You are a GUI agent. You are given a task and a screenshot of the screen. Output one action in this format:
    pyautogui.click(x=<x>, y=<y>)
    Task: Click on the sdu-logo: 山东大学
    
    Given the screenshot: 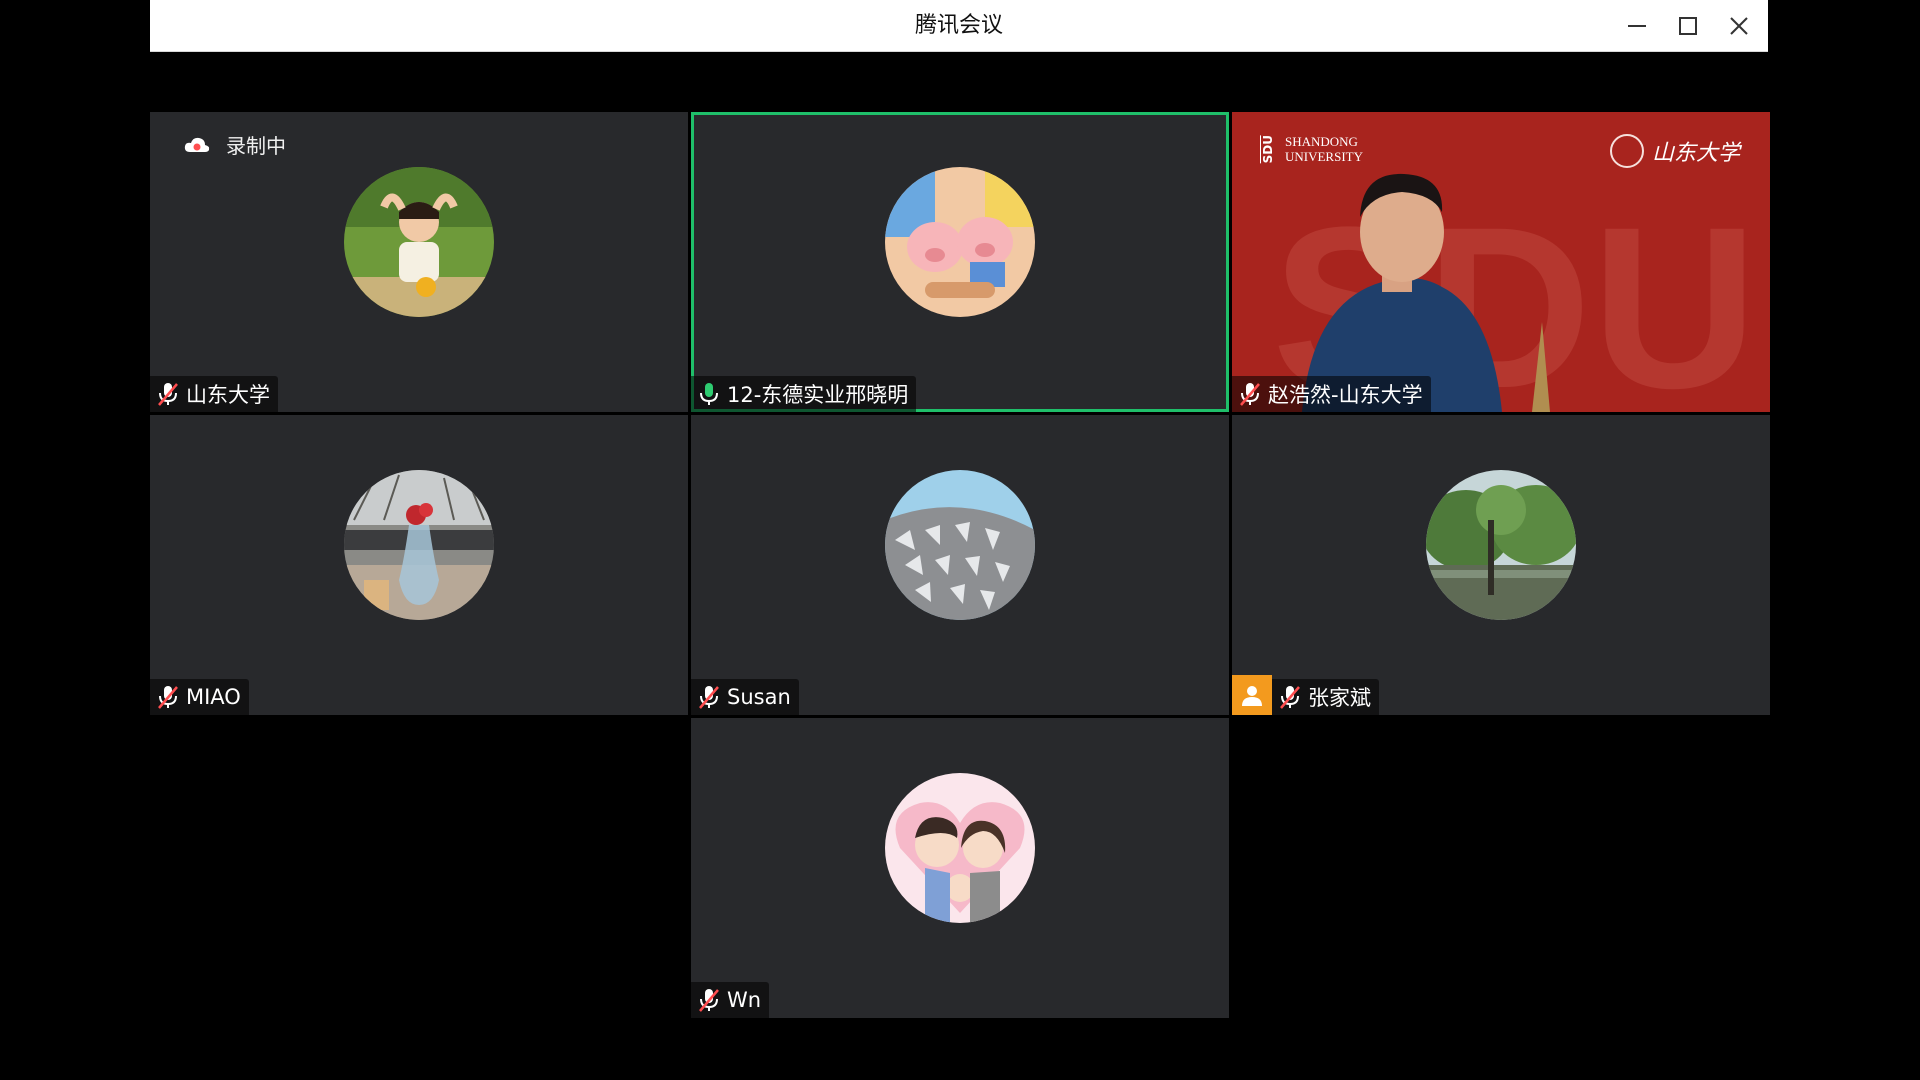 What is the action you would take?
    pyautogui.click(x=1674, y=151)
    